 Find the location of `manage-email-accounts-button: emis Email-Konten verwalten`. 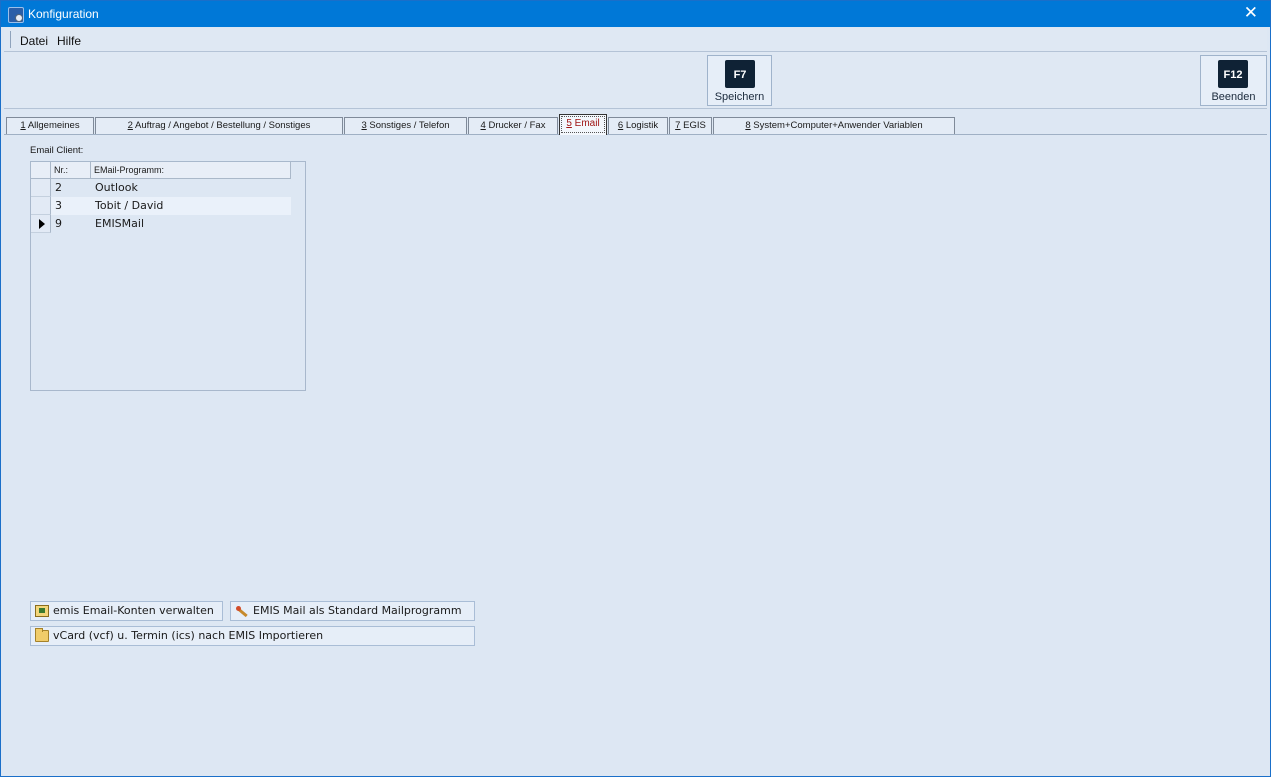

manage-email-accounts-button: emis Email-Konten verwalten is located at coordinates (126, 611).